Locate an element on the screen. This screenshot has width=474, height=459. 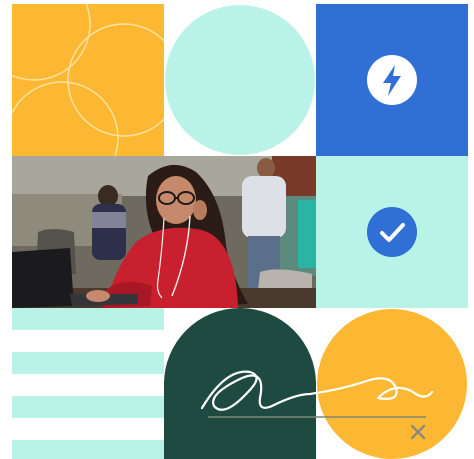
yellow-circle-shape is located at coordinates (392, 383).